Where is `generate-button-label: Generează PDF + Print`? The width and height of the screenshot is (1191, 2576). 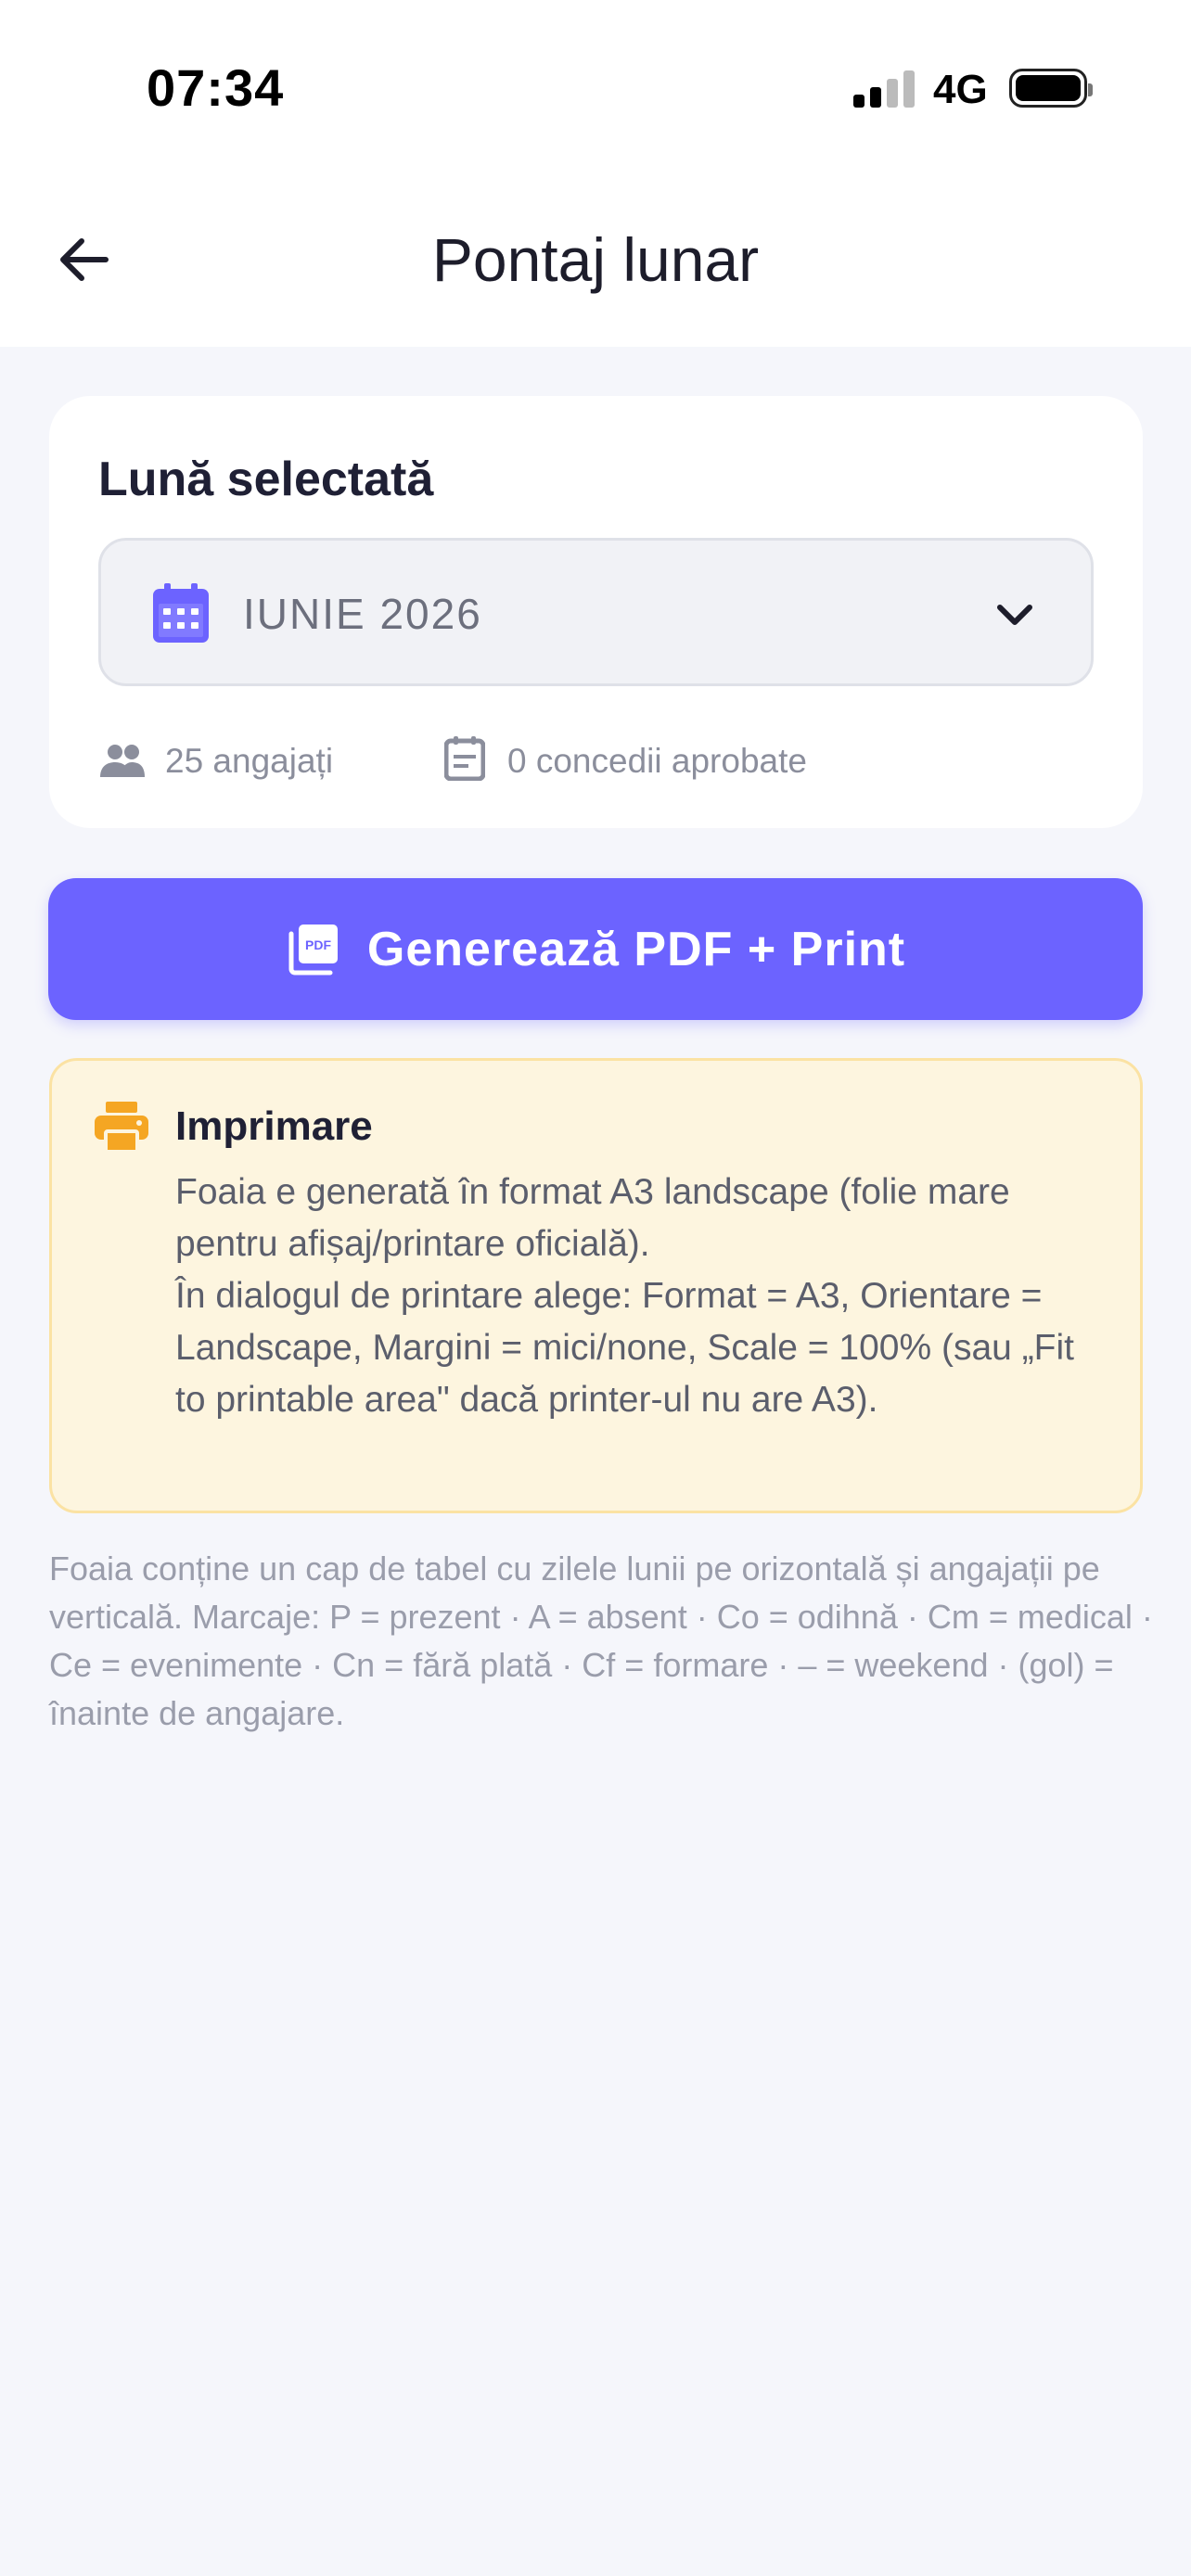
generate-button-label: Generează PDF + Print is located at coordinates (636, 949).